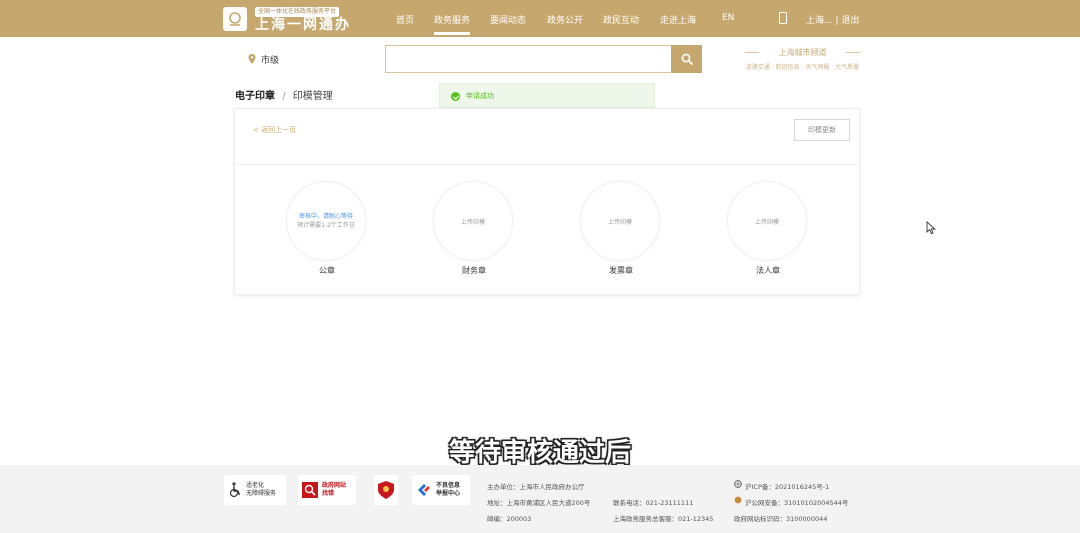 This screenshot has height=533, width=1080. I want to click on seal-review-status: 审核中，请耐心等待, so click(325, 216).